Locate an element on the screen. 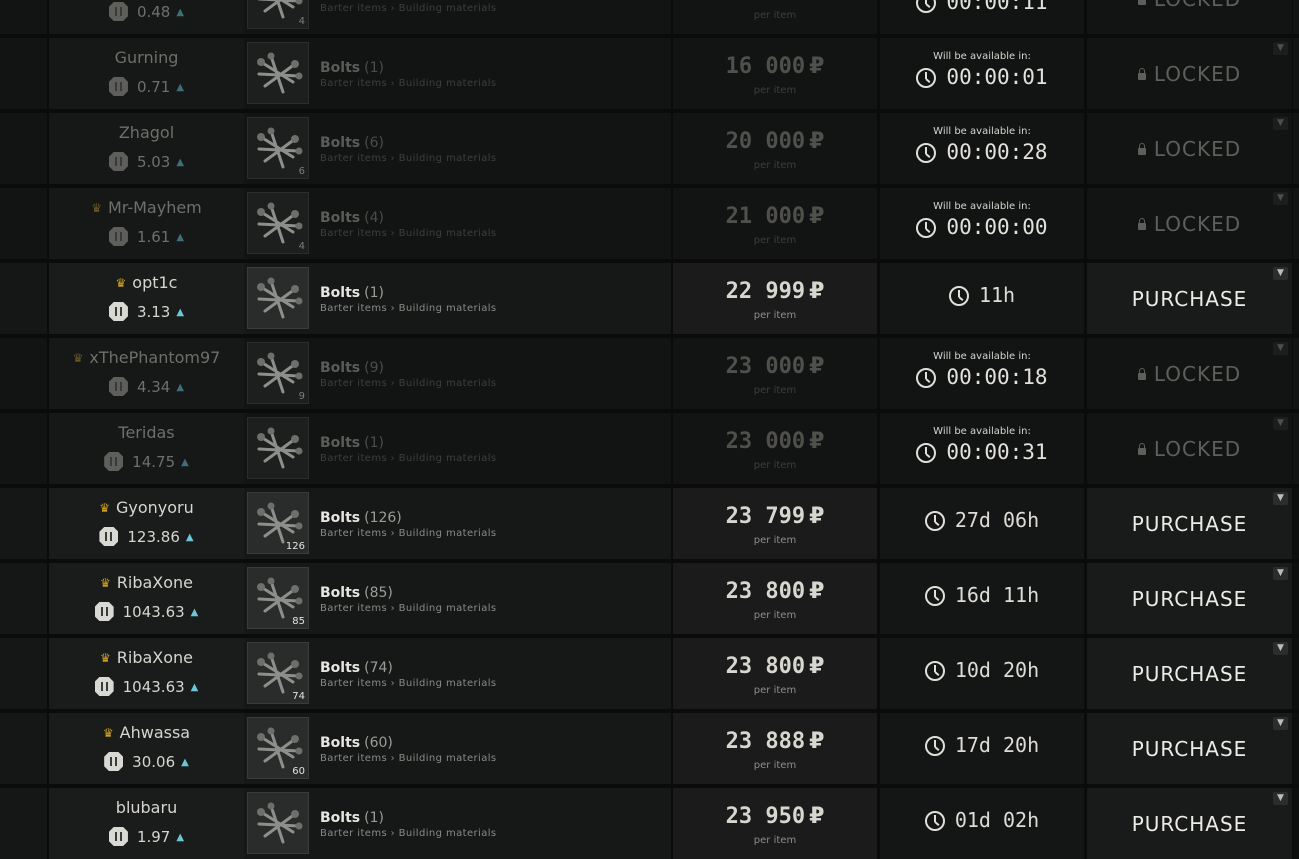  rating-badge-icon is located at coordinates (104, 686).